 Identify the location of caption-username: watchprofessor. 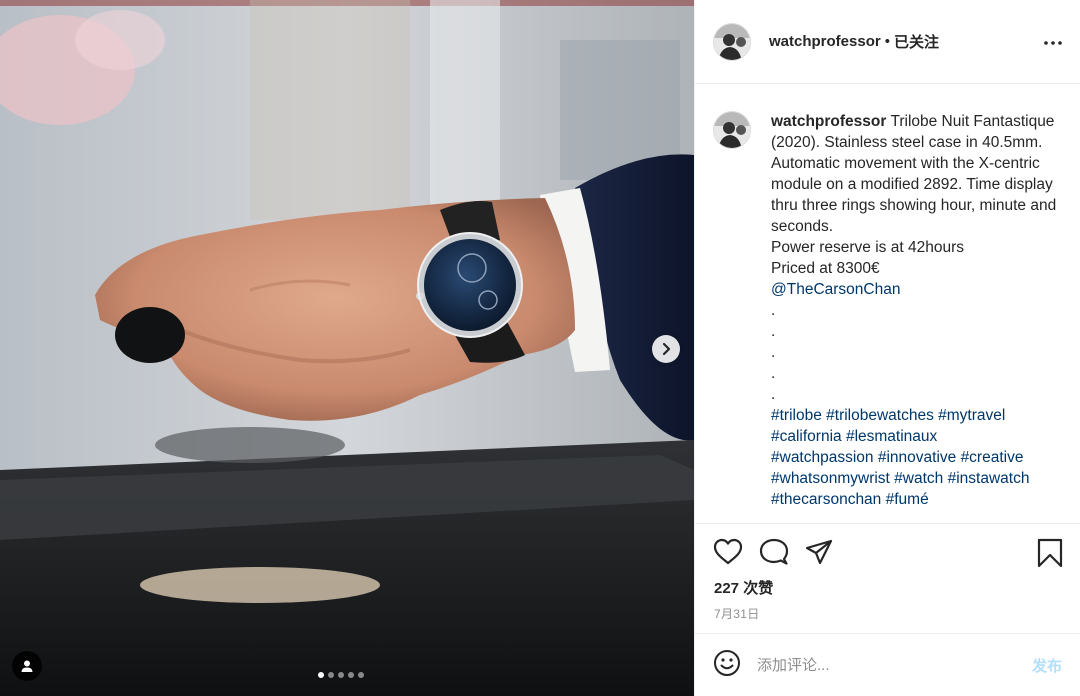
(828, 121).